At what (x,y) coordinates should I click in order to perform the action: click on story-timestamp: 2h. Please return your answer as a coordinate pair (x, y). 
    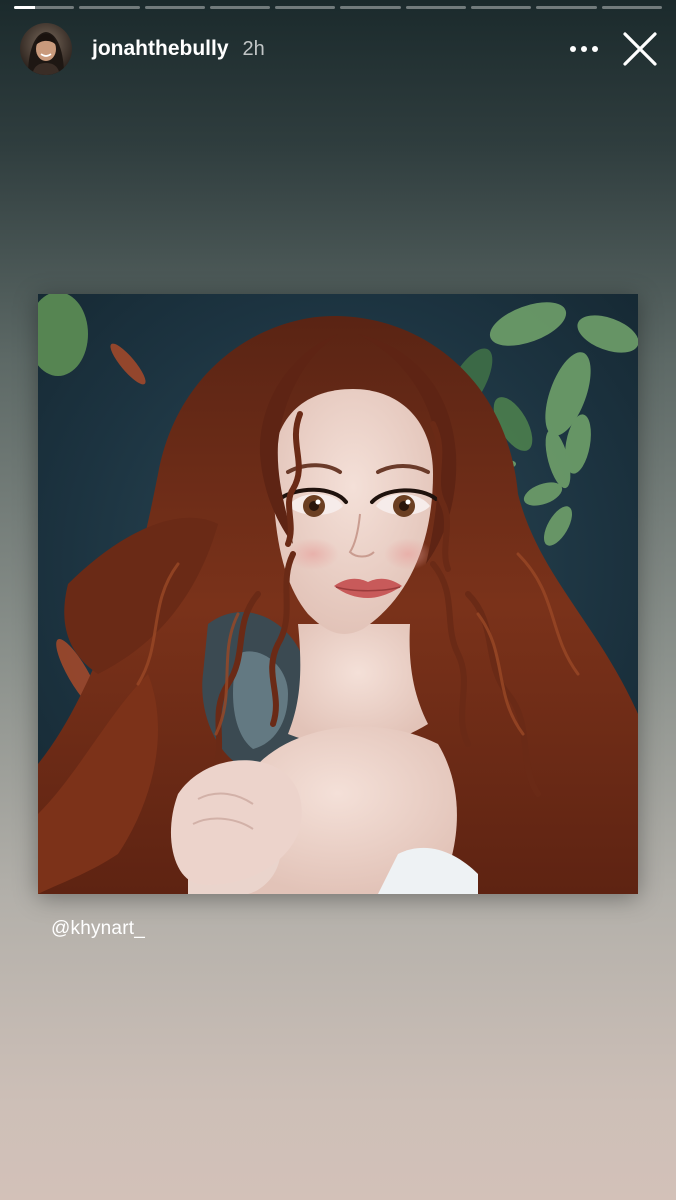
    Looking at the image, I should click on (253, 48).